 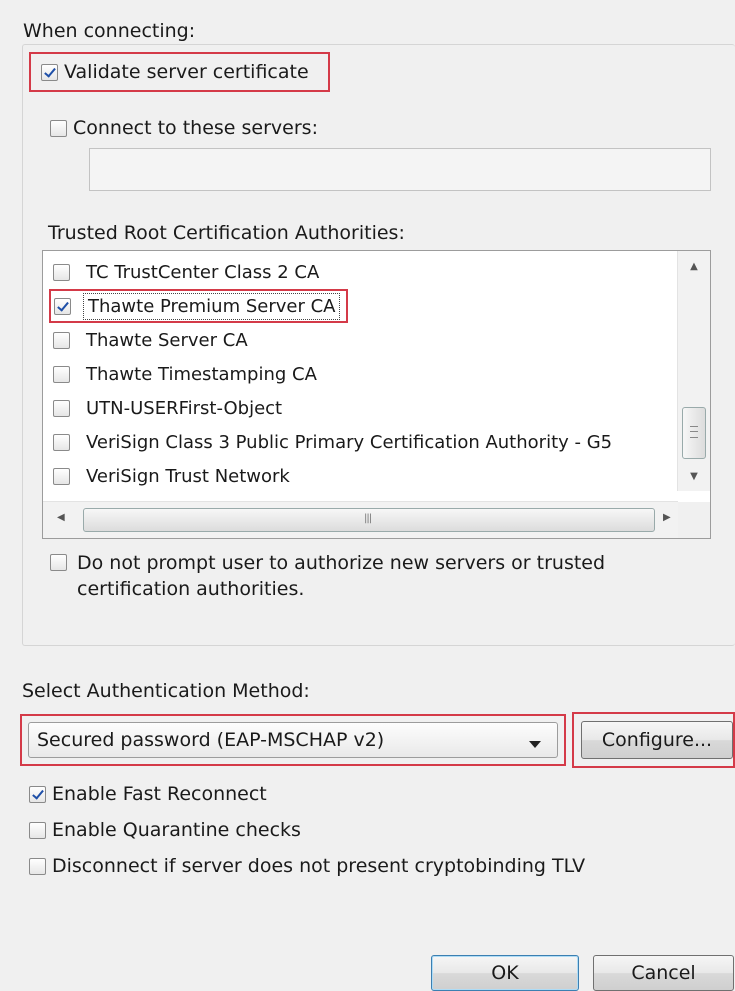 I want to click on ca-label: TC TrustCenter Class 2 CA, so click(x=203, y=272).